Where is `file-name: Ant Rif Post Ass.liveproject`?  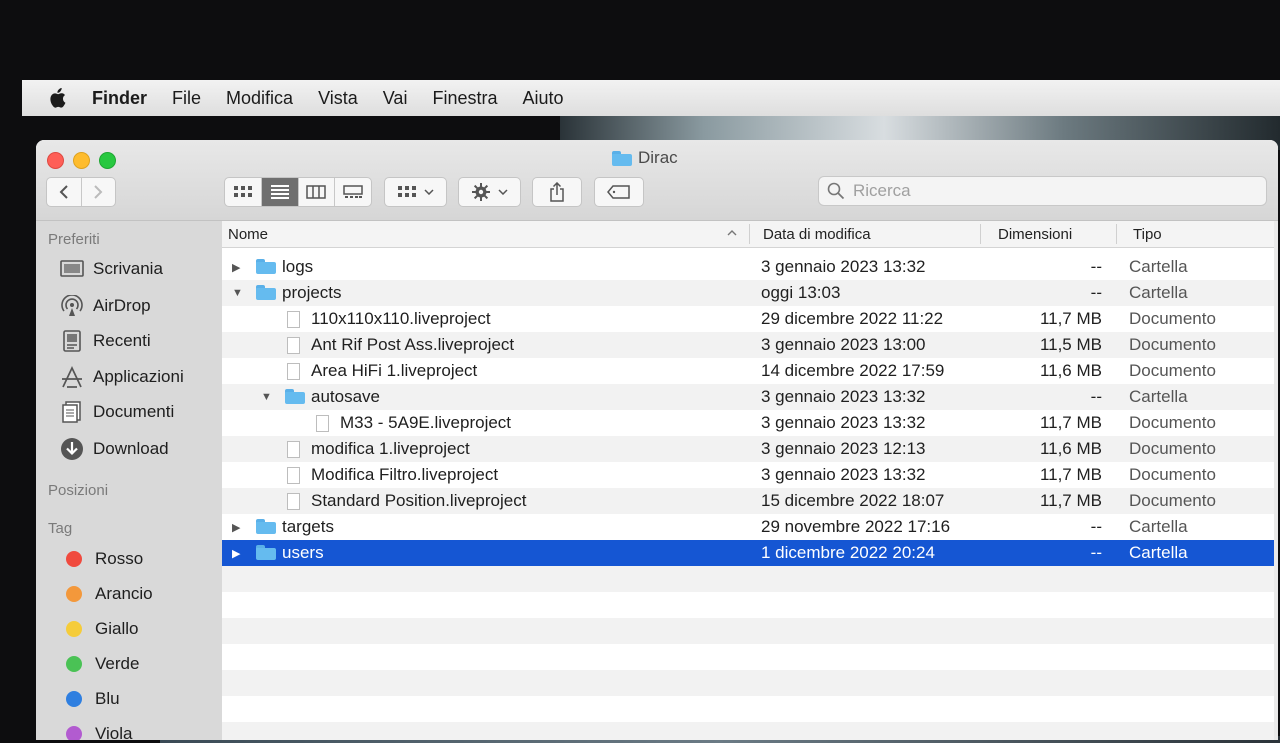 file-name: Ant Rif Post Ass.liveproject is located at coordinates (413, 344).